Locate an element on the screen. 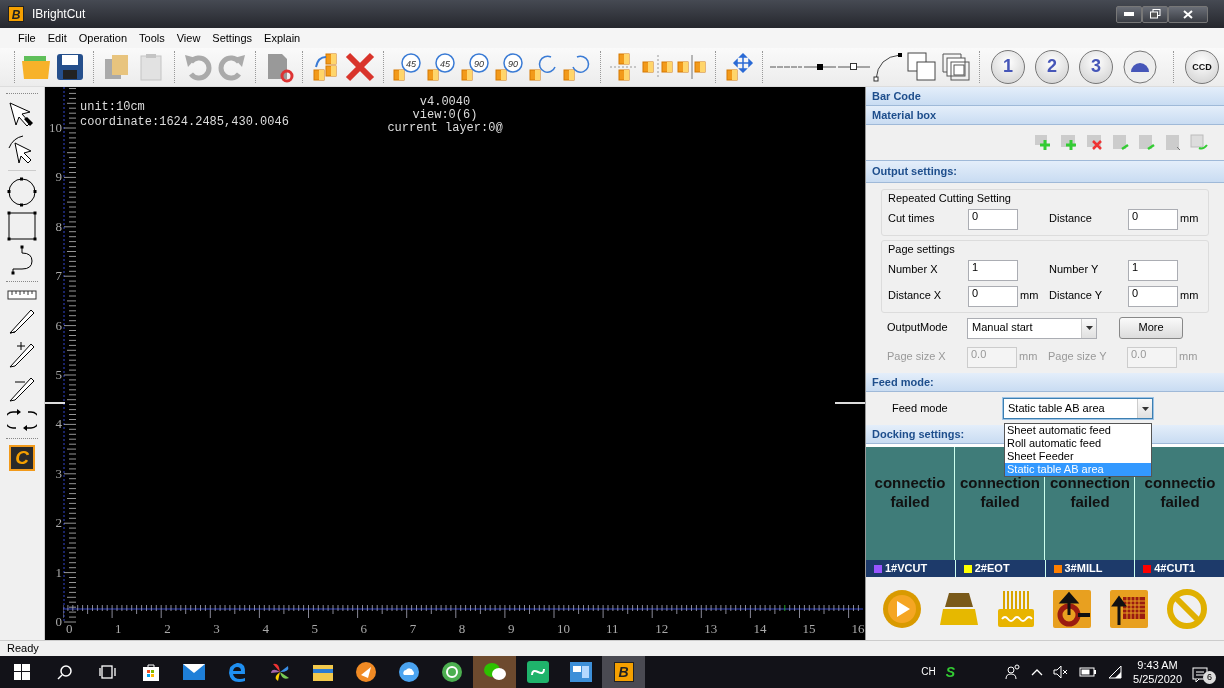 This screenshot has width=1224, height=688. status-text: Ready is located at coordinates (23, 648).